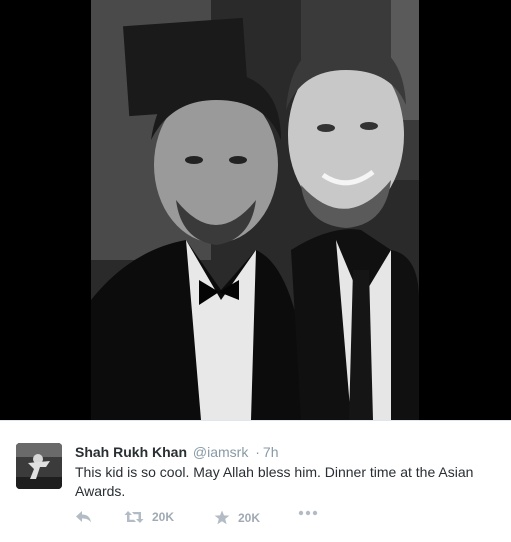 The width and height of the screenshot is (511, 542). Describe the element at coordinates (222, 517) in the screenshot. I see `star-icon` at that location.